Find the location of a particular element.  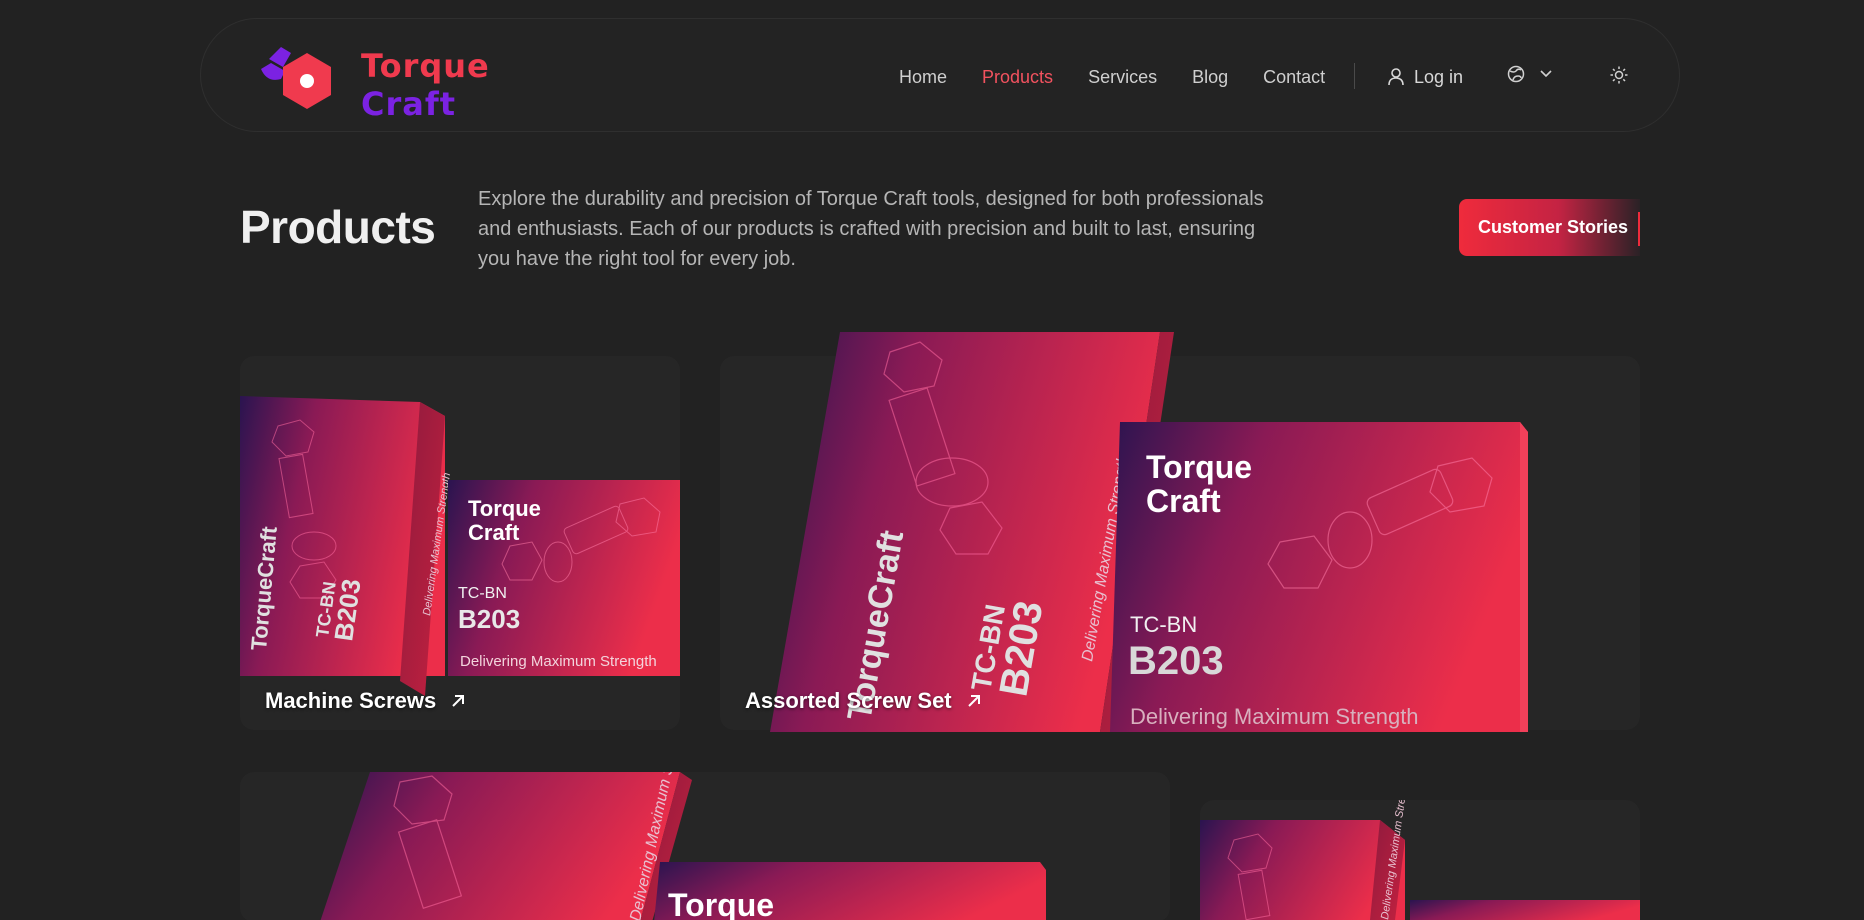

nav-contact: Contact is located at coordinates (1294, 77).